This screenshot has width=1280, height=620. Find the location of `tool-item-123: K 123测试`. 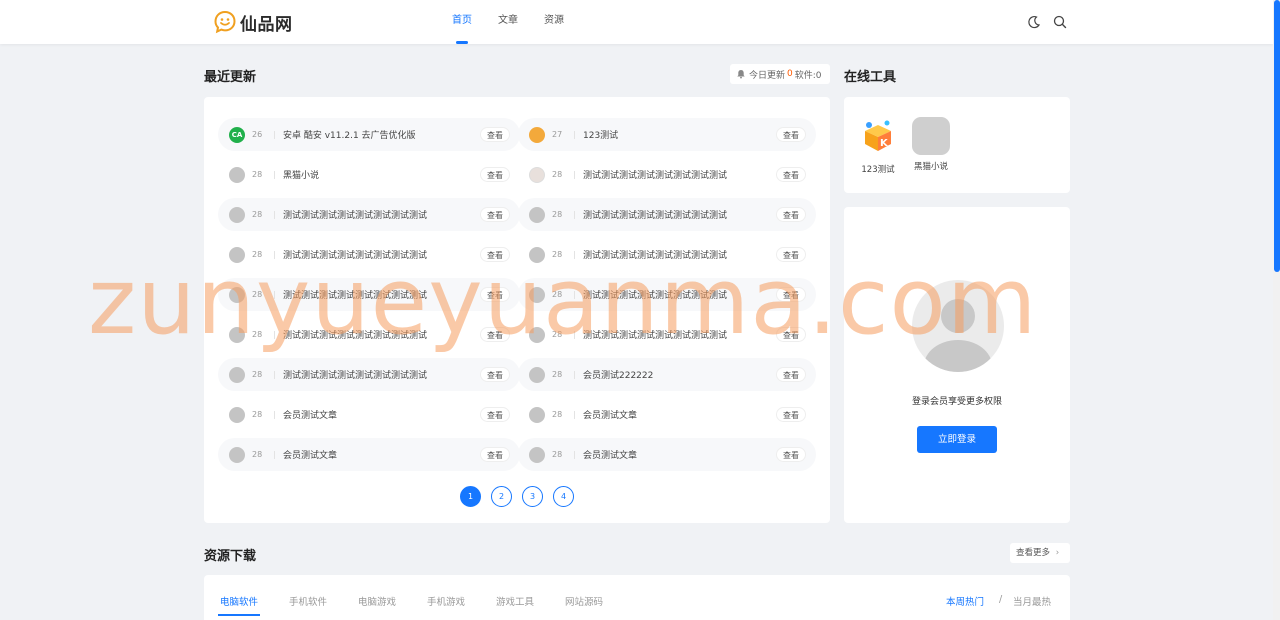

tool-item-123: K 123测试 is located at coordinates (878, 146).